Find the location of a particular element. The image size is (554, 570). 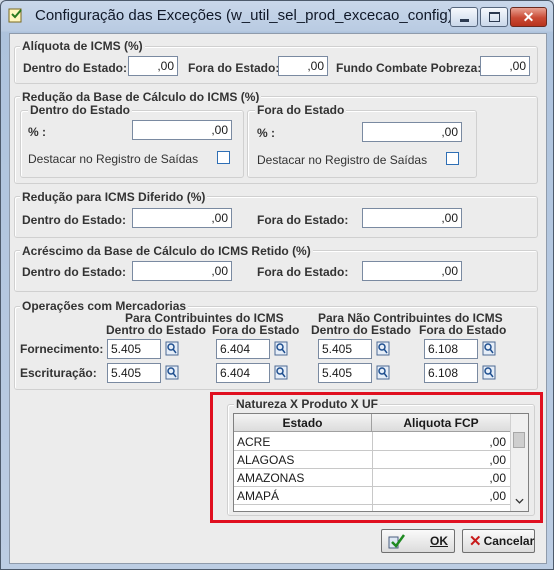

fornecimento-nao-dentro-field: 5.405 is located at coordinates (345, 349).